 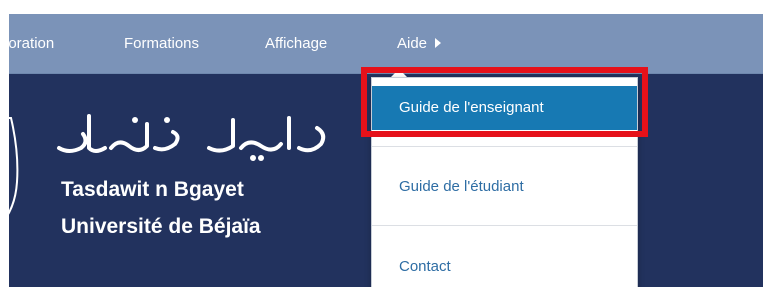 I want to click on caret-right-icon, so click(x=438, y=43).